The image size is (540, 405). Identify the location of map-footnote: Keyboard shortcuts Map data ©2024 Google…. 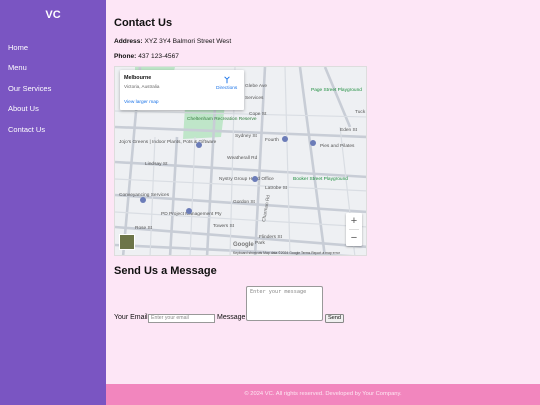
(286, 253).